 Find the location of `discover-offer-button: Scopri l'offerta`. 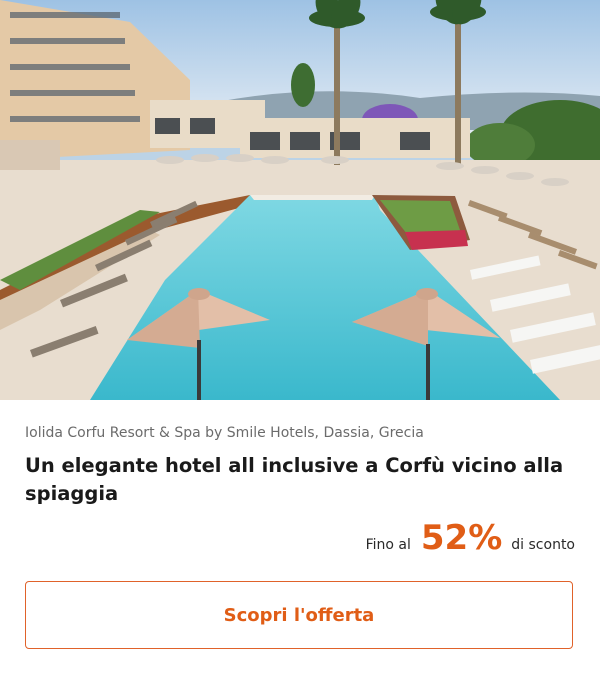

discover-offer-button: Scopri l'offerta is located at coordinates (299, 615).